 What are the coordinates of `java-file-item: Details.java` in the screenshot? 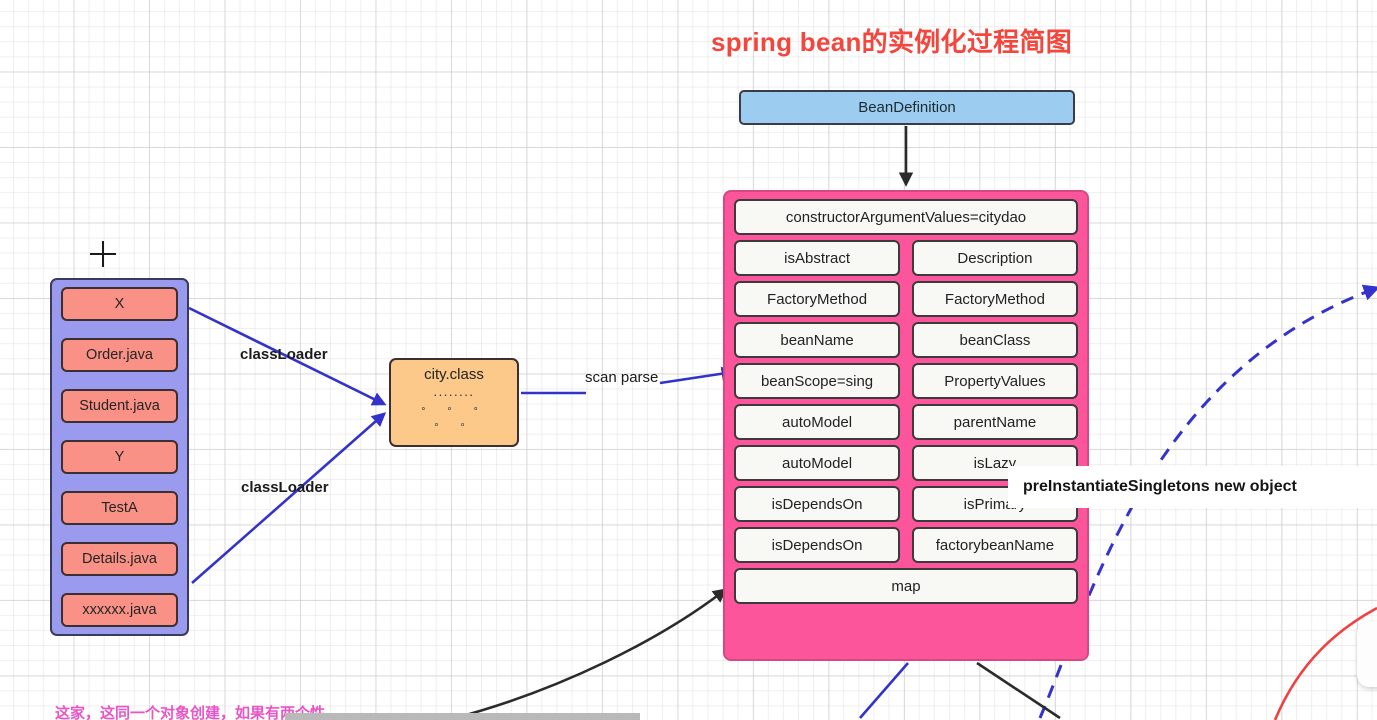 It's located at (119, 559).